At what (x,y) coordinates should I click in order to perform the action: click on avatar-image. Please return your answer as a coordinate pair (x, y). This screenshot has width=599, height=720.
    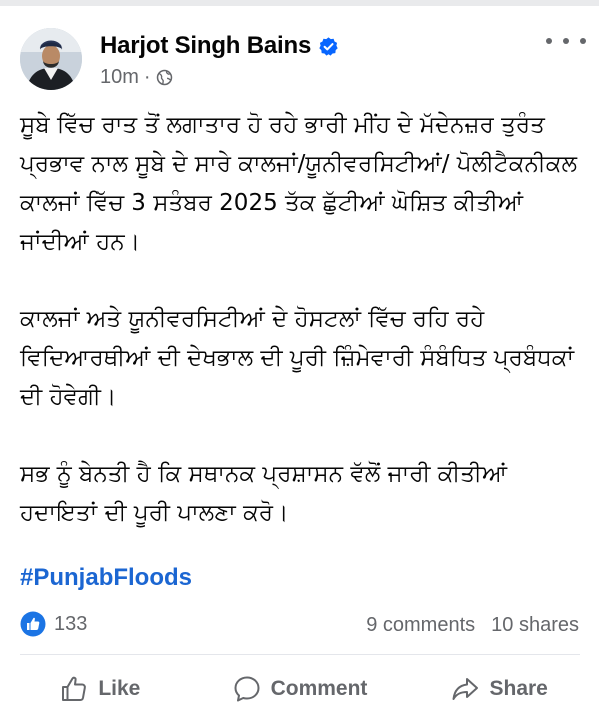
    Looking at the image, I should click on (51, 59).